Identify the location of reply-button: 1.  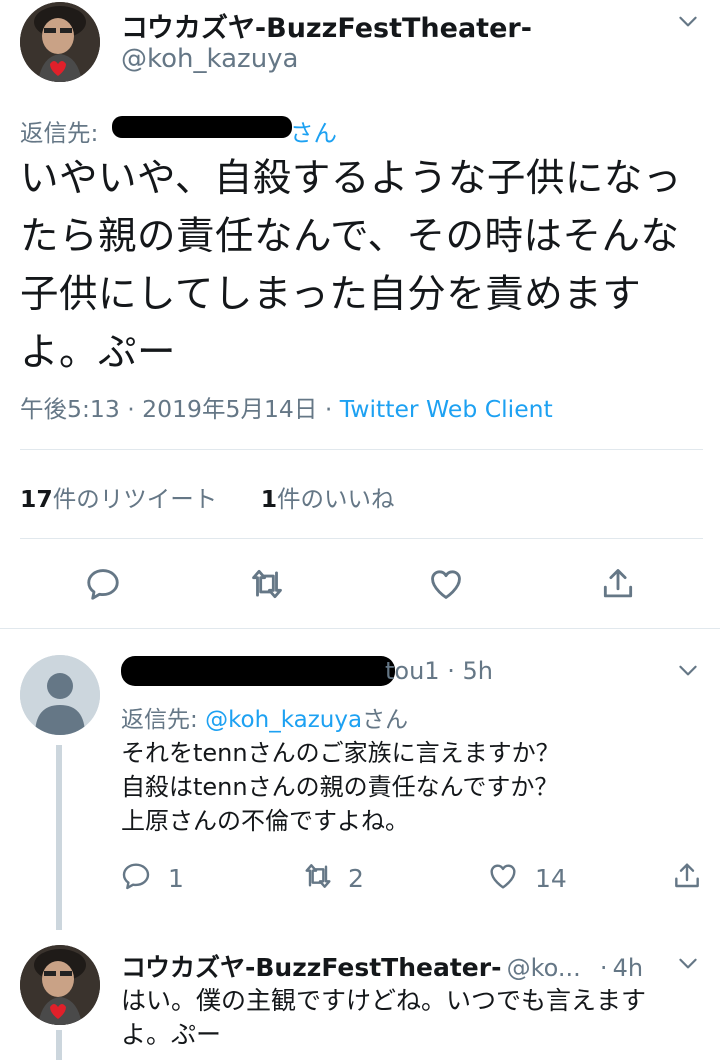
(152, 878).